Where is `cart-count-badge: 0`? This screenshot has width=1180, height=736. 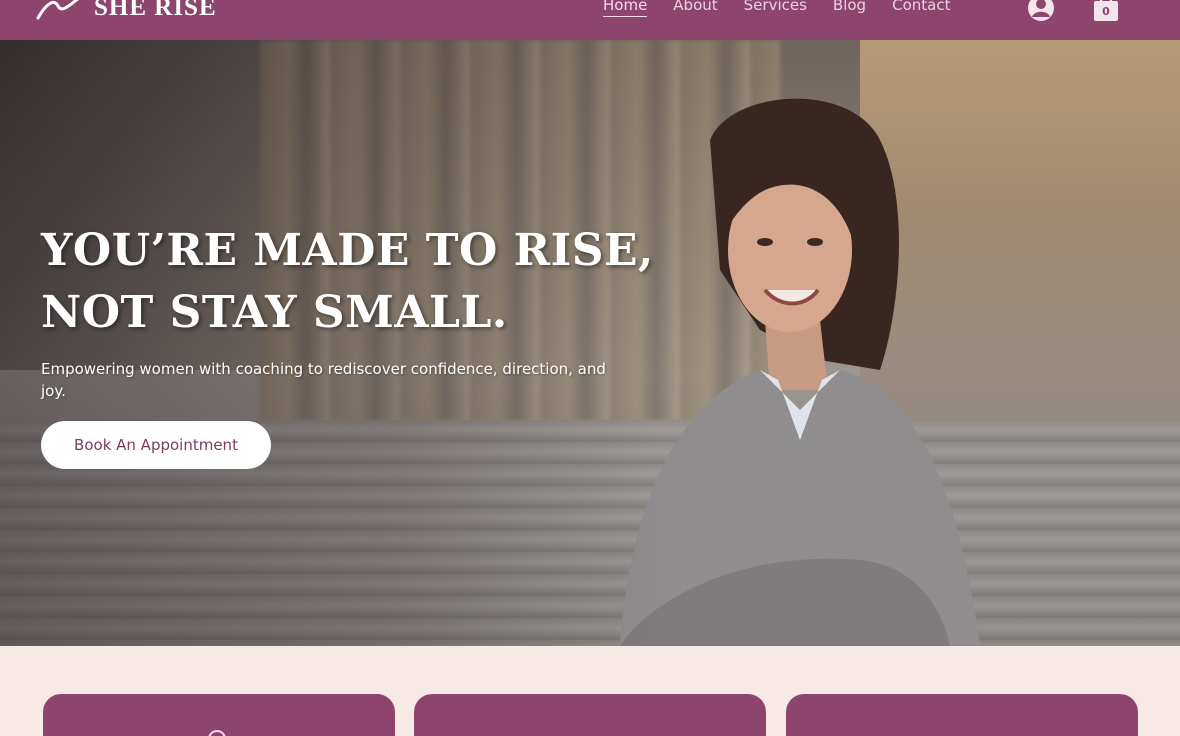 cart-count-badge: 0 is located at coordinates (1106, 11).